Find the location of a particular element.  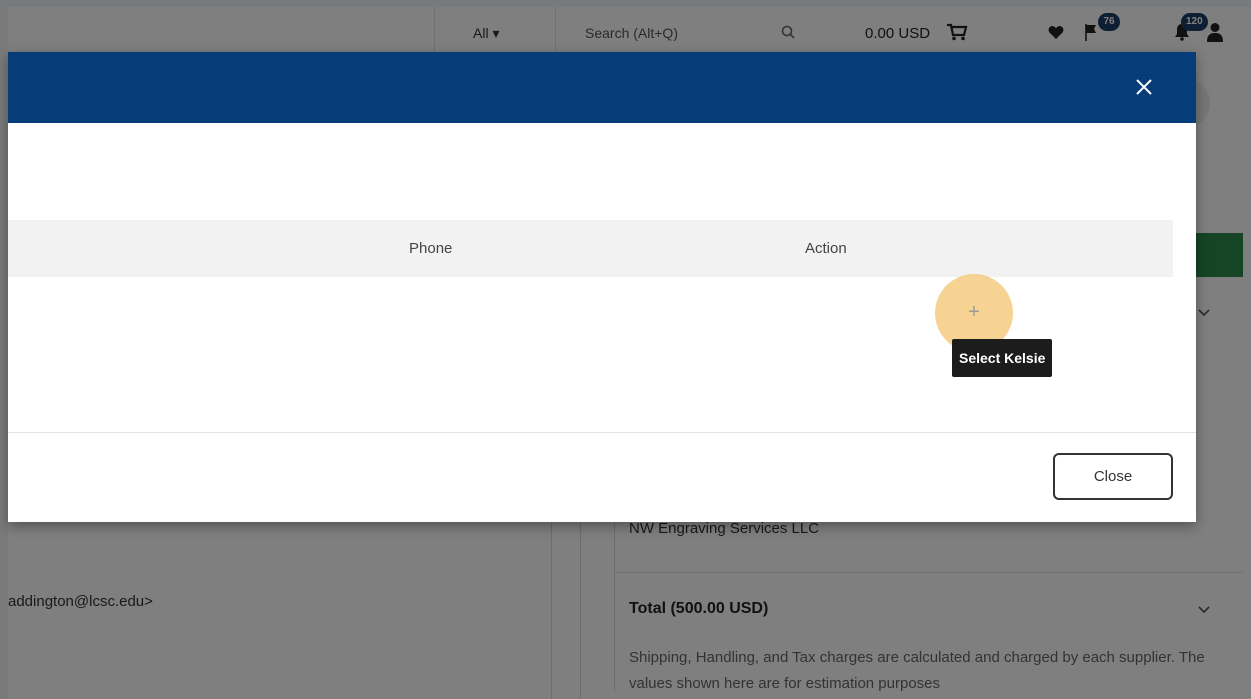

modal-footer-divider is located at coordinates (602, 432).